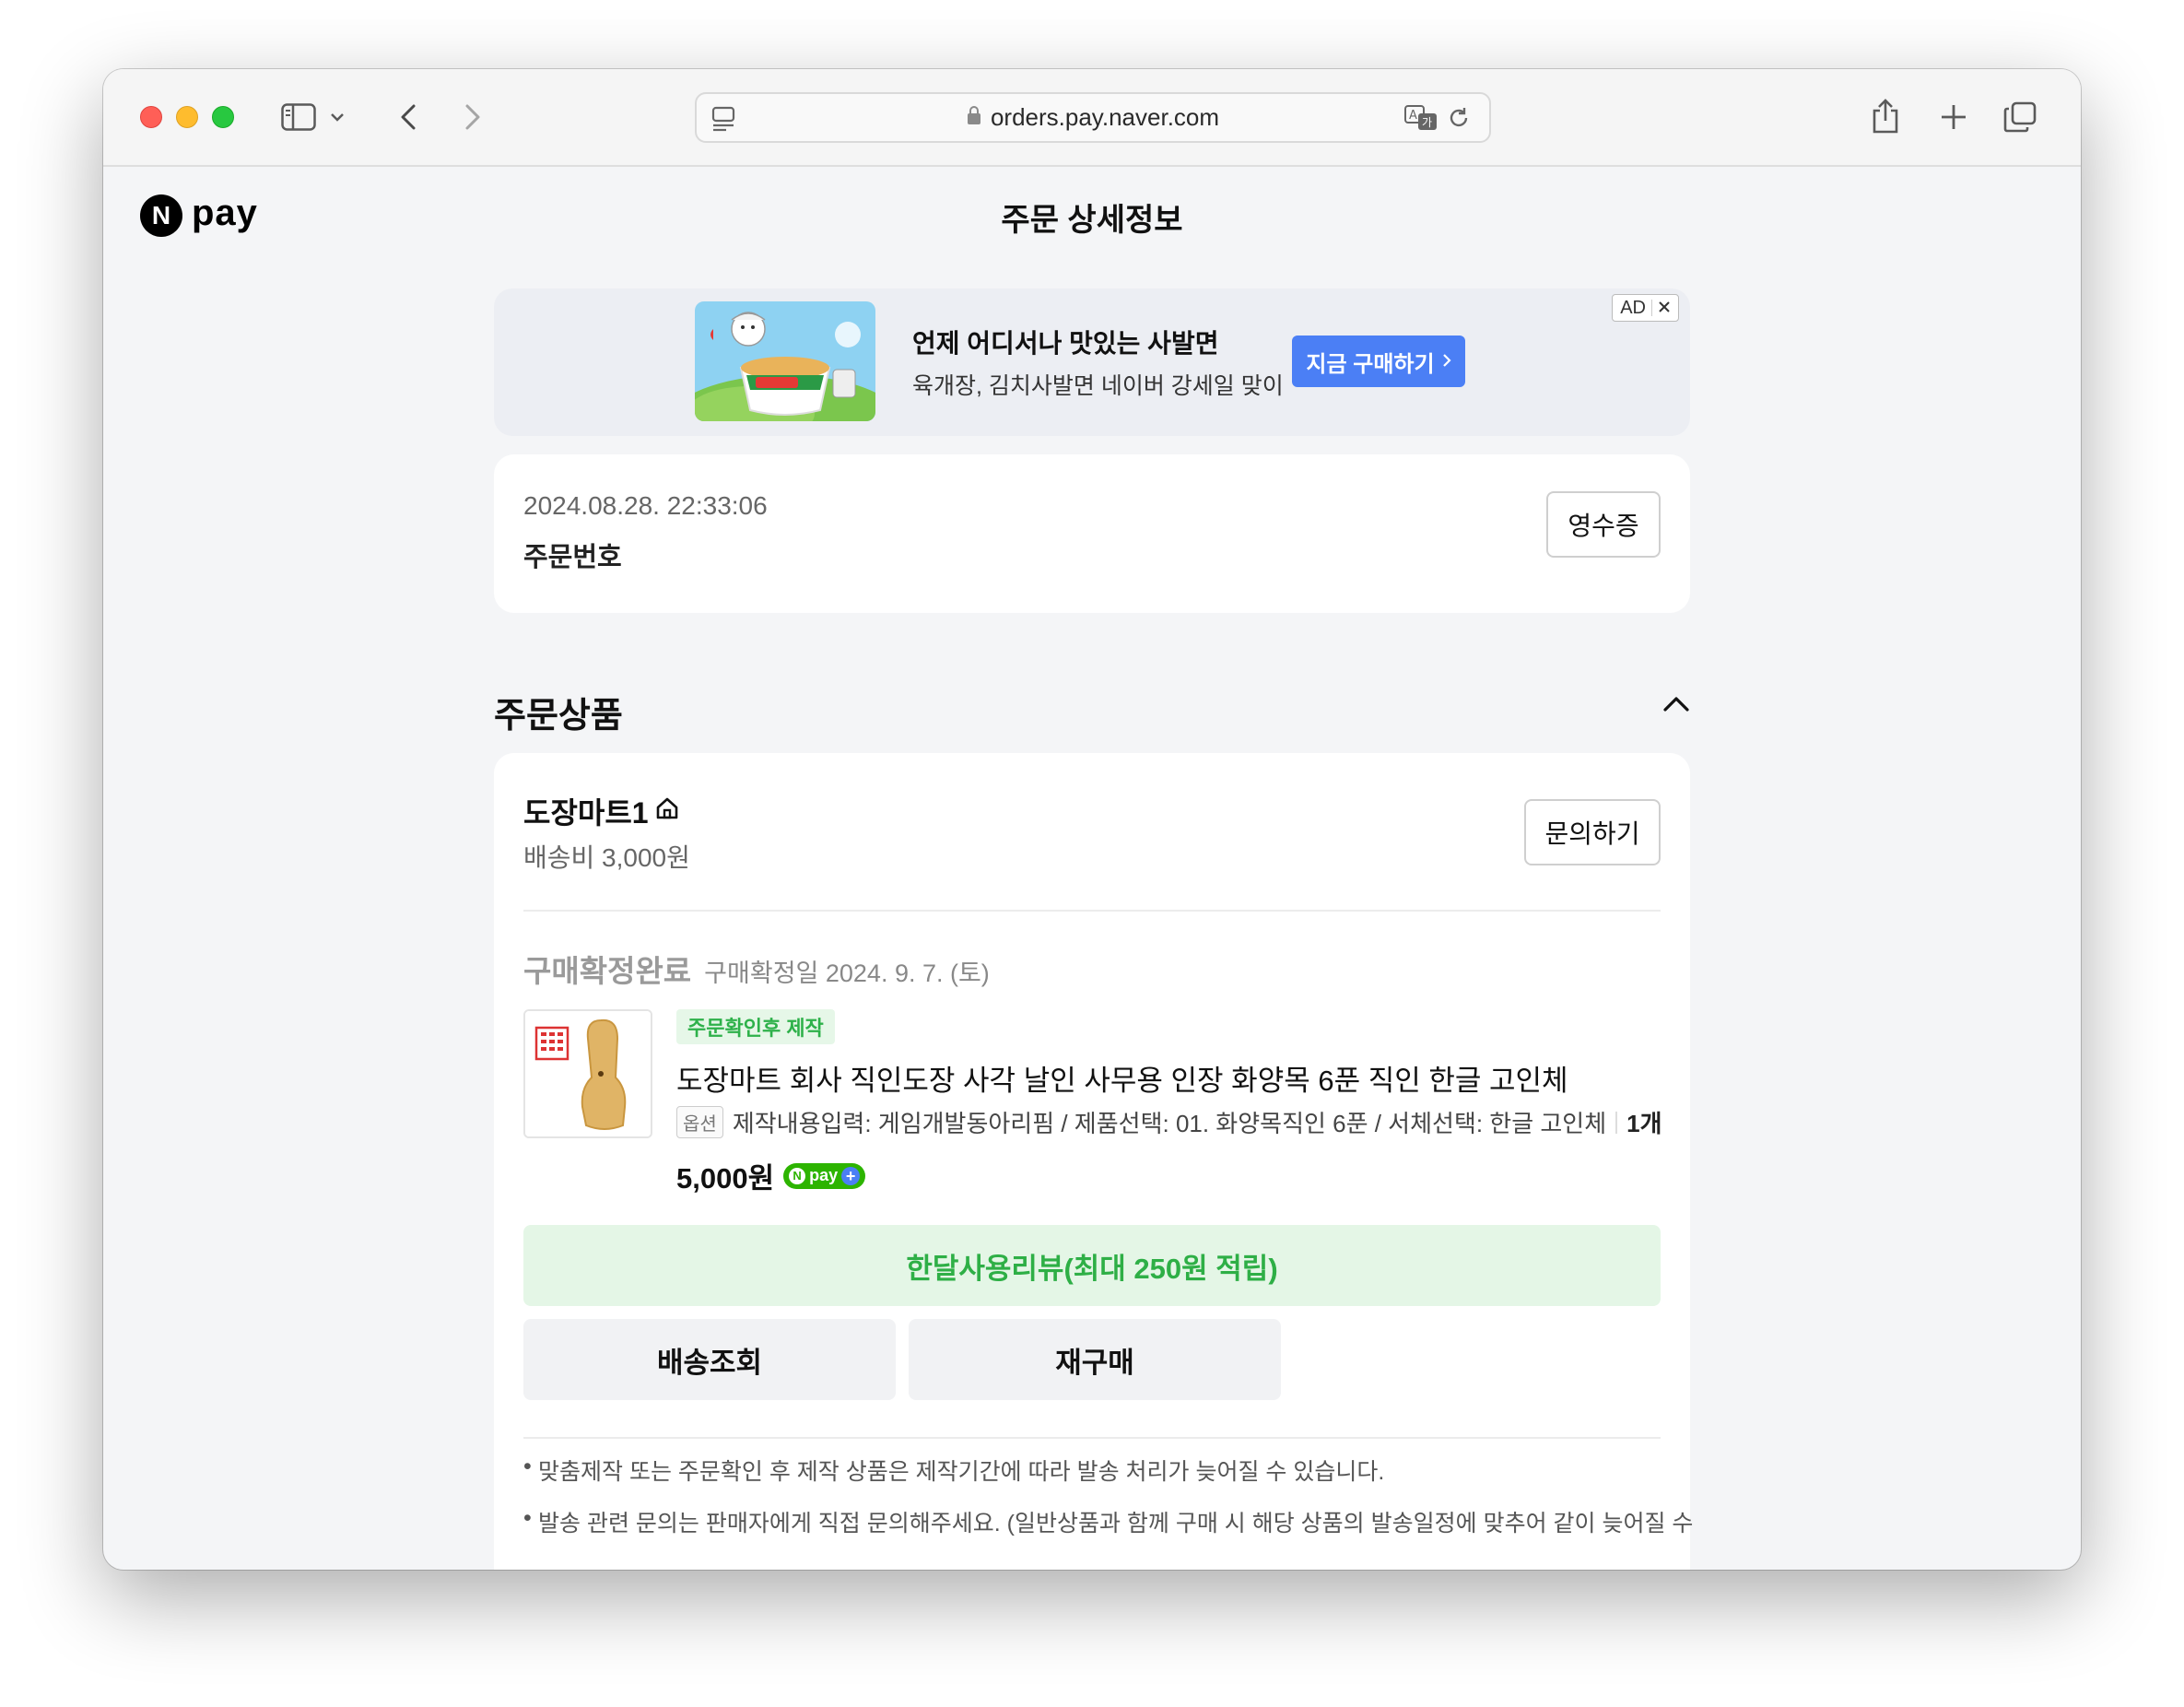 This screenshot has width=2184, height=1707. What do you see at coordinates (1603, 524) in the screenshot?
I see `receipt-button: 영수증` at bounding box center [1603, 524].